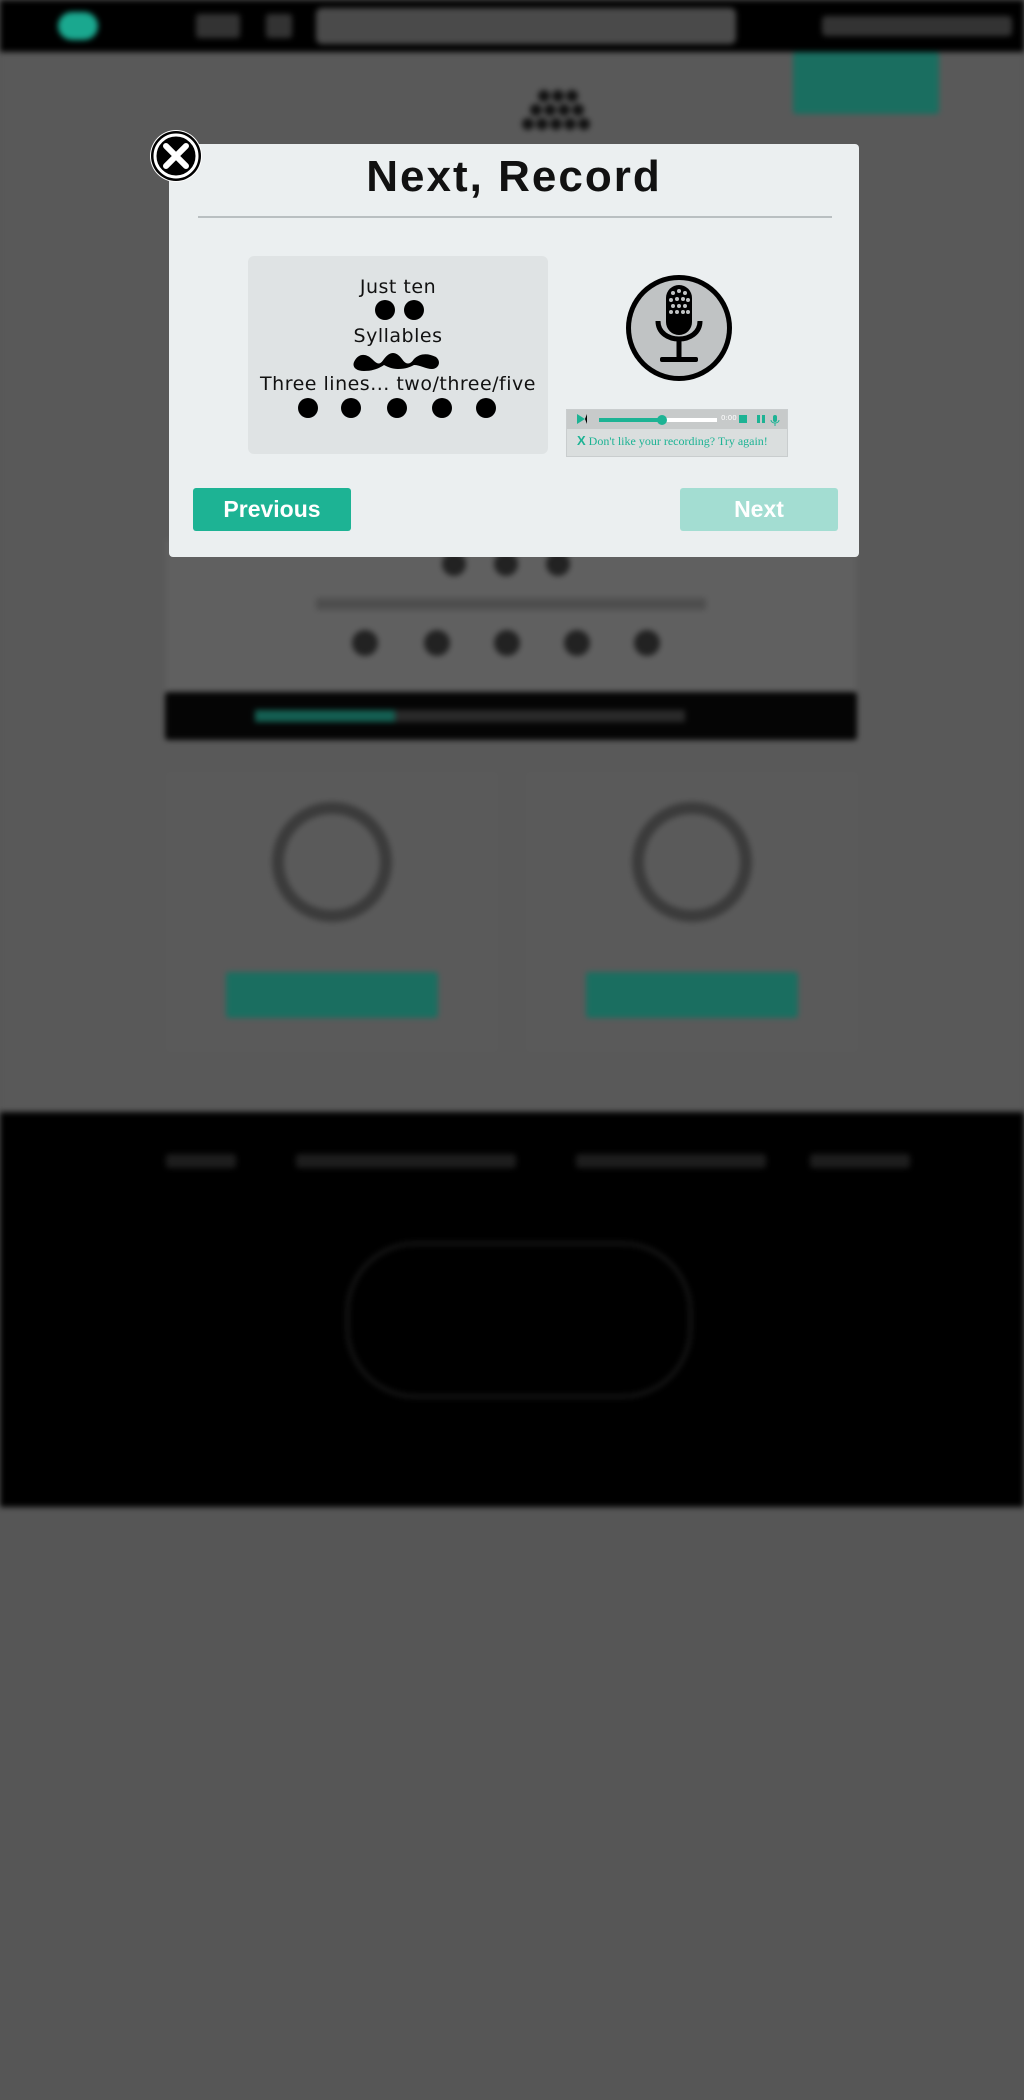 The image size is (1024, 2100). What do you see at coordinates (272, 509) in the screenshot?
I see `previous-button: Previous` at bounding box center [272, 509].